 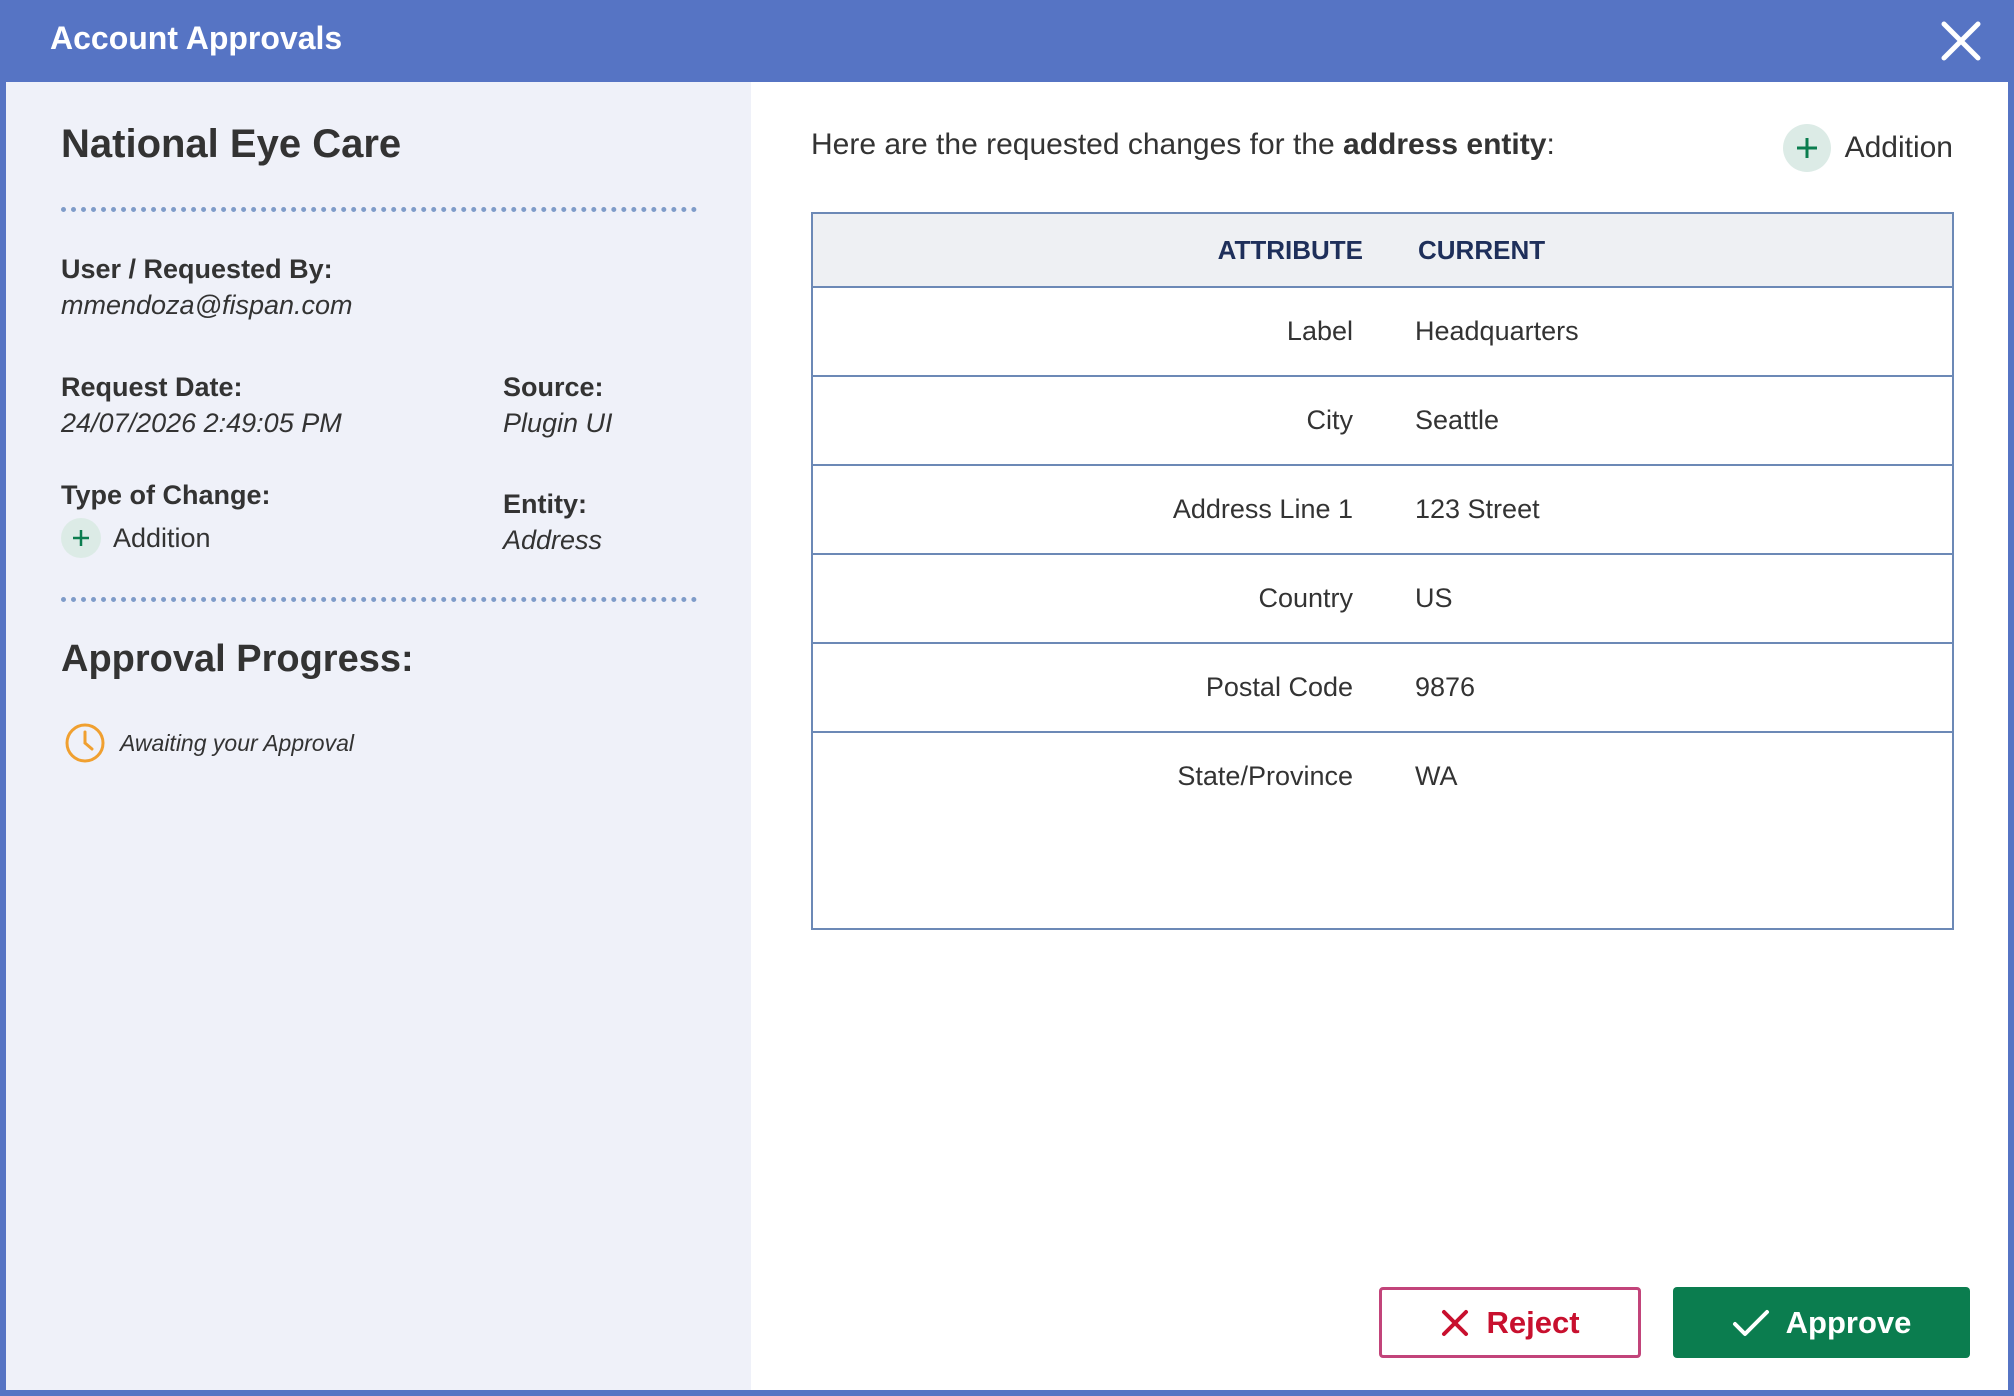 What do you see at coordinates (1319, 331) in the screenshot?
I see `attribute-cell: Label` at bounding box center [1319, 331].